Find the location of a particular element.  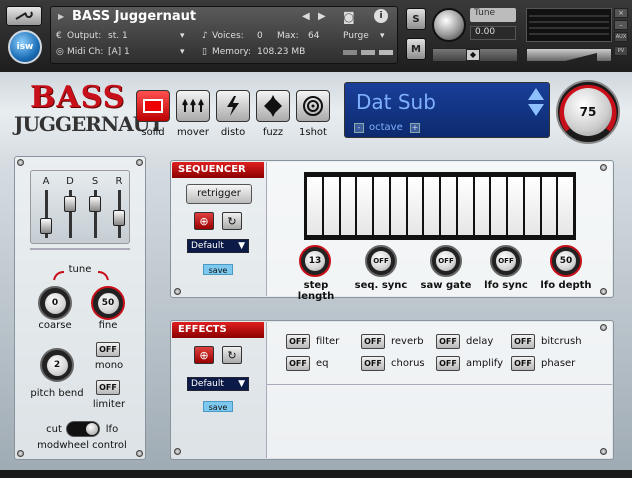

step-length-knob: 13 is located at coordinates (315, 261).